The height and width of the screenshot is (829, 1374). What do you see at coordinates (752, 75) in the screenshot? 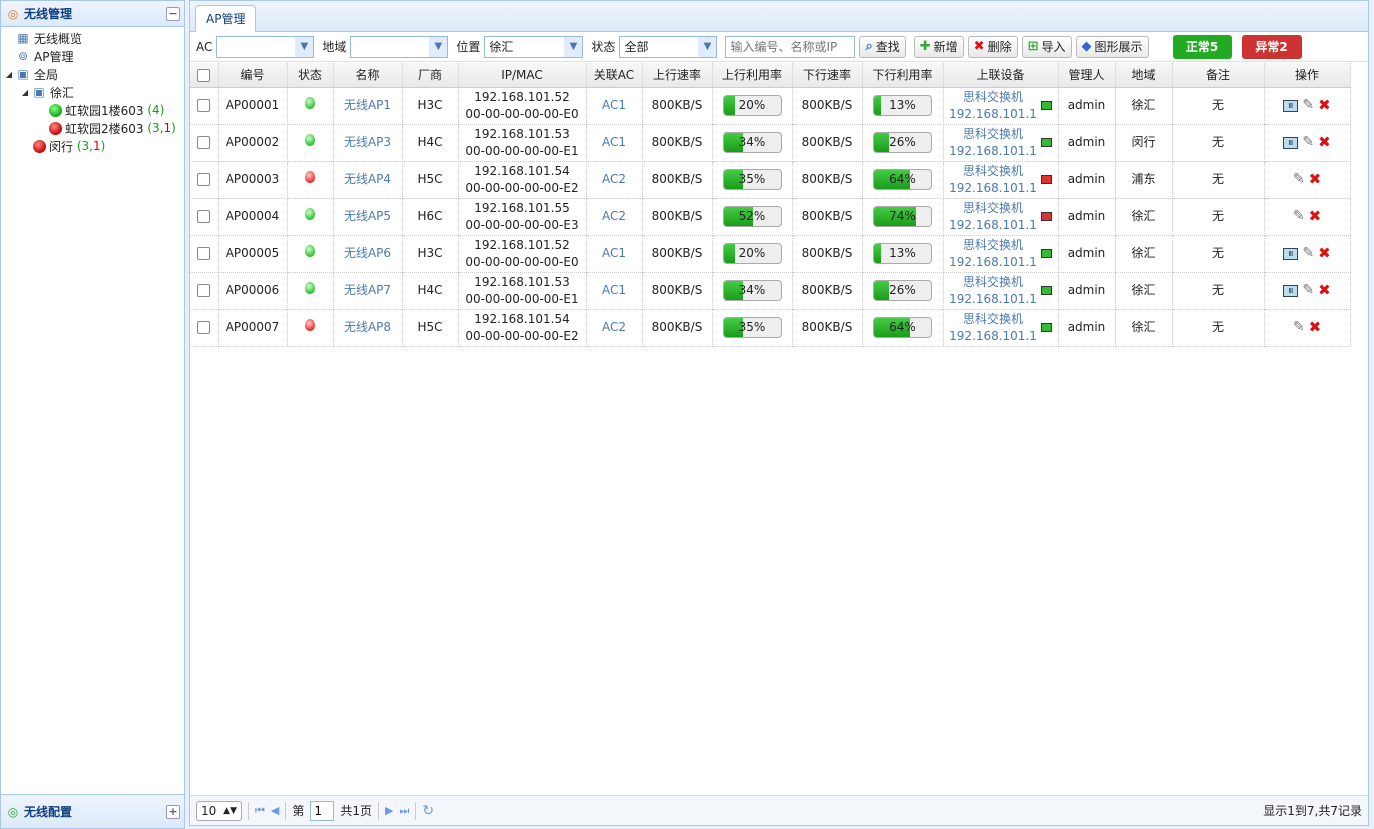
I see `col-up-util-header: 上行利用率` at bounding box center [752, 75].